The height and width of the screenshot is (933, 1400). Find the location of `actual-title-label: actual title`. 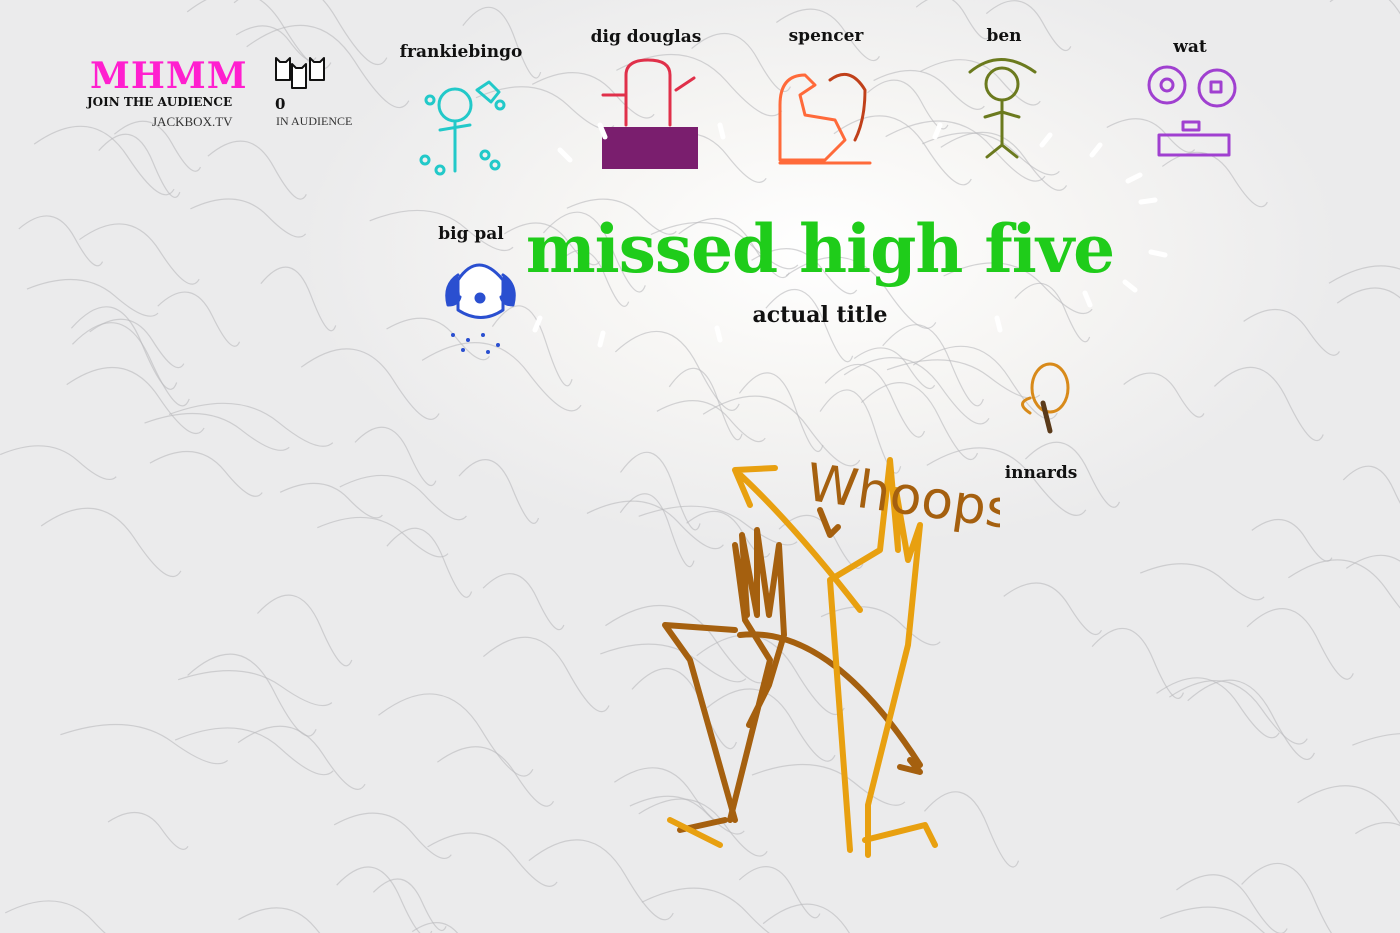

actual-title-label: actual title is located at coordinates (820, 315).